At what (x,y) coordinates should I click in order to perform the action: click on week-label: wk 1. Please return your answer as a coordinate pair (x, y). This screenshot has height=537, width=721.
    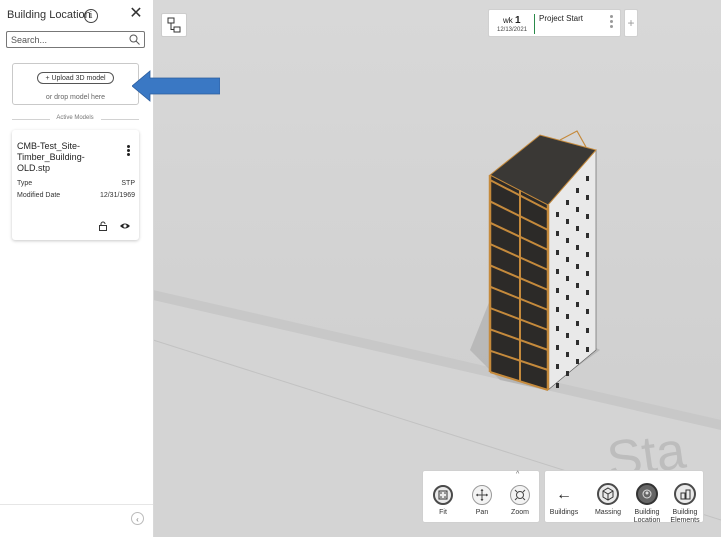
    Looking at the image, I should click on (512, 20).